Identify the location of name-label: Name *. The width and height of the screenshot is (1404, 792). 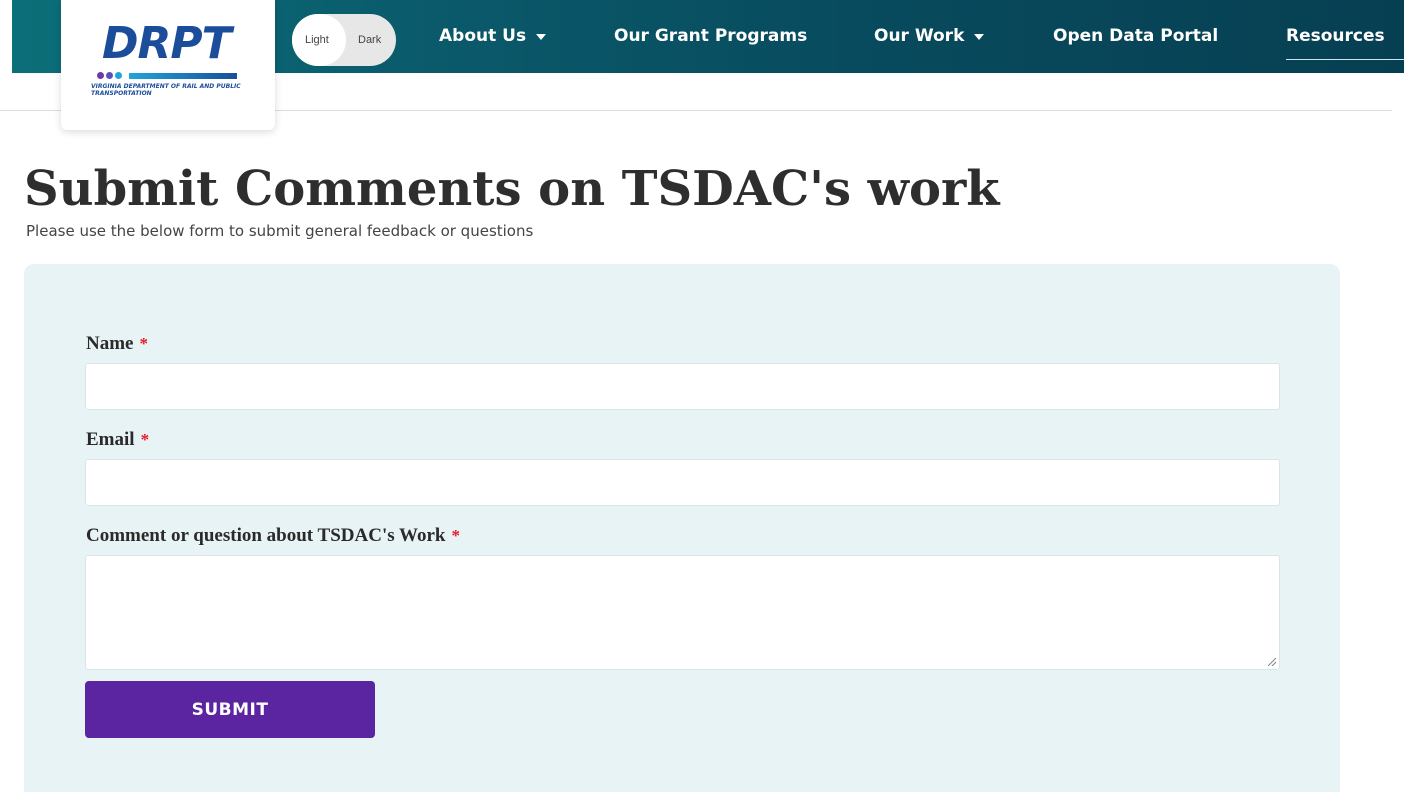
(117, 344).